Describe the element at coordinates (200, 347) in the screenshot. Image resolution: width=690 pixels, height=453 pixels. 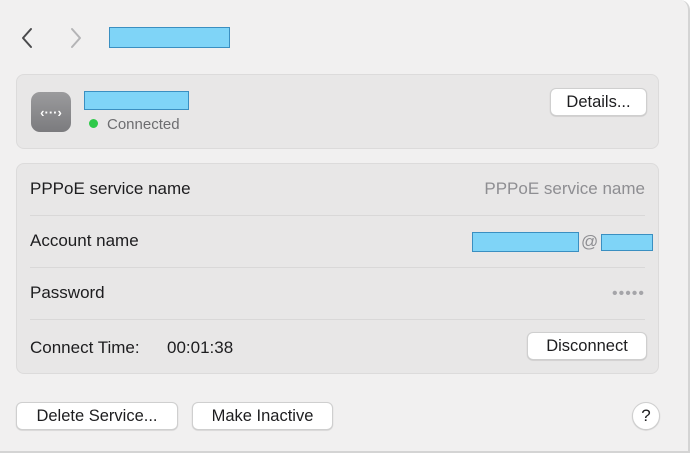
I see `connect-time-value: 00:01:38` at that location.